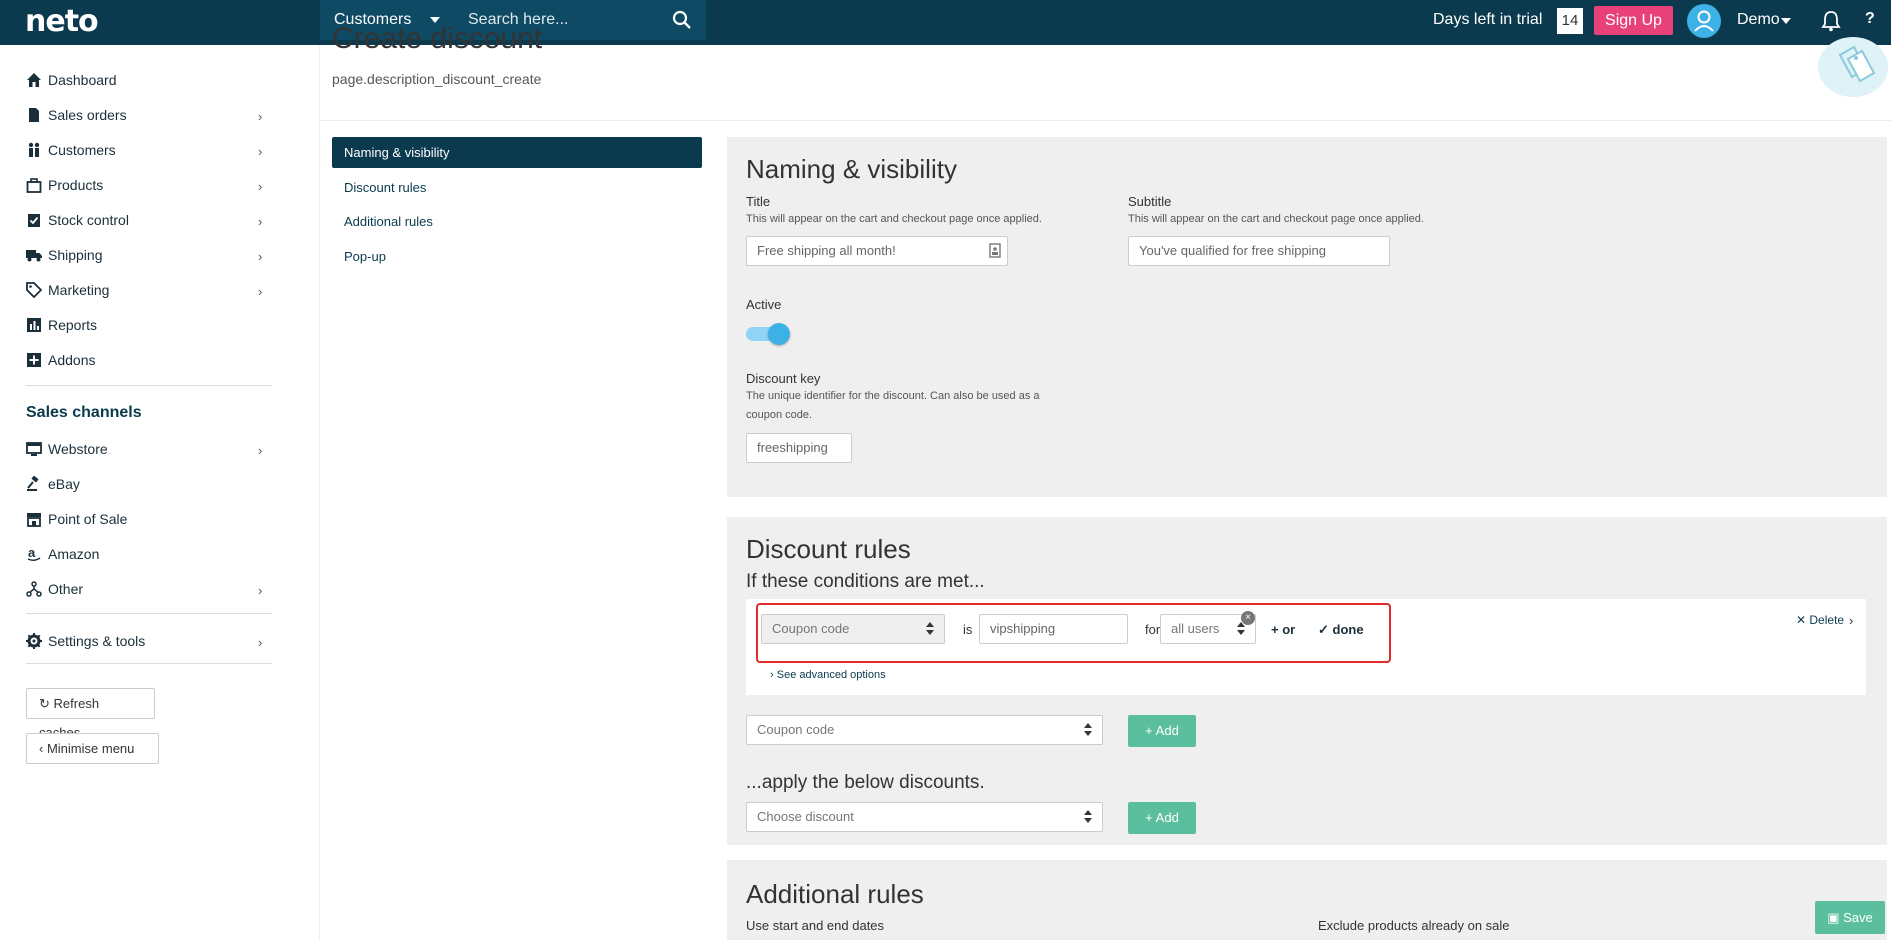 The image size is (1891, 940). I want to click on page-description: page.description_discount_create, so click(437, 79).